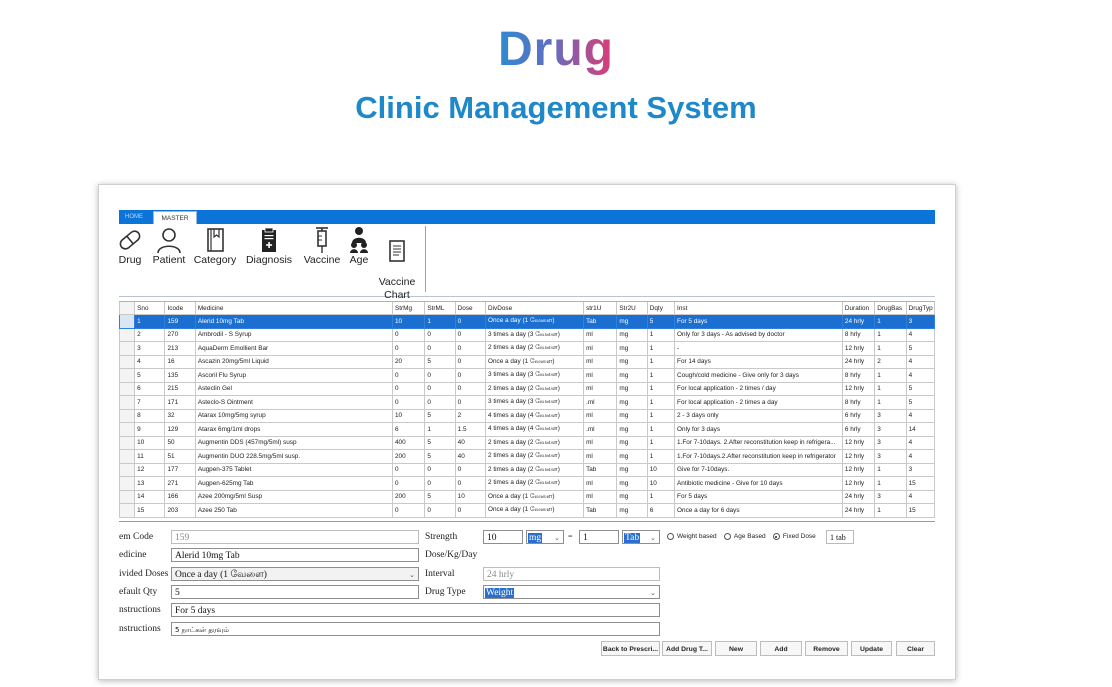 The image size is (1112, 687). What do you see at coordinates (600, 308) in the screenshot?
I see `column-header: str1U` at bounding box center [600, 308].